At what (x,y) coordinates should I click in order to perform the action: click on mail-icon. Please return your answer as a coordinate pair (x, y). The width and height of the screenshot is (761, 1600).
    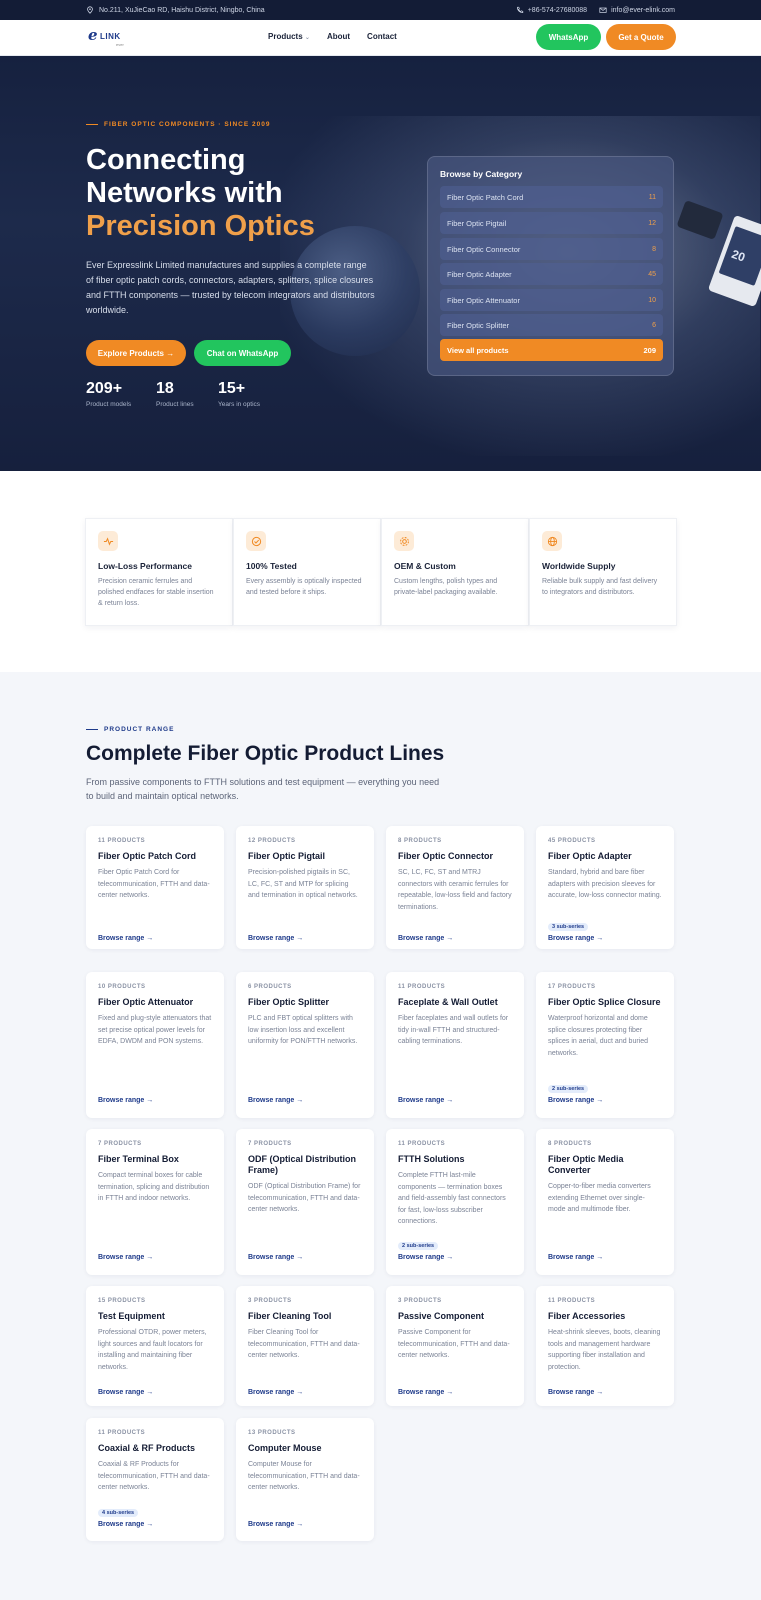
    Looking at the image, I should click on (603, 10).